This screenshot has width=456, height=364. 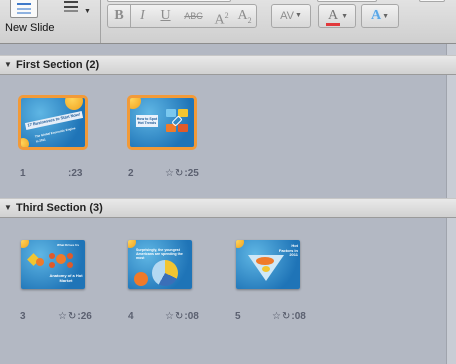 I want to click on subscript-base: A, so click(x=242, y=15).